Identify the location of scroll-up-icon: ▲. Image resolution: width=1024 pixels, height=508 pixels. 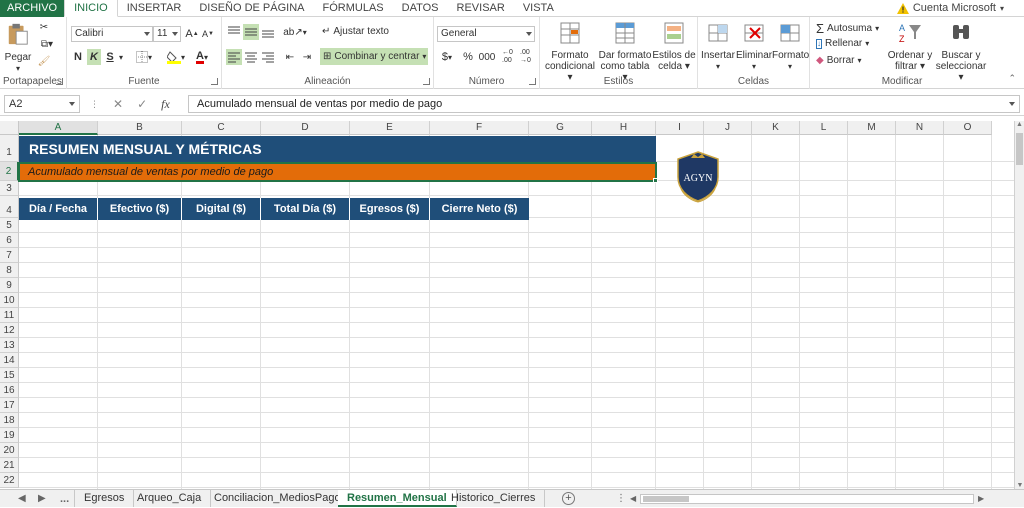
(1019, 124).